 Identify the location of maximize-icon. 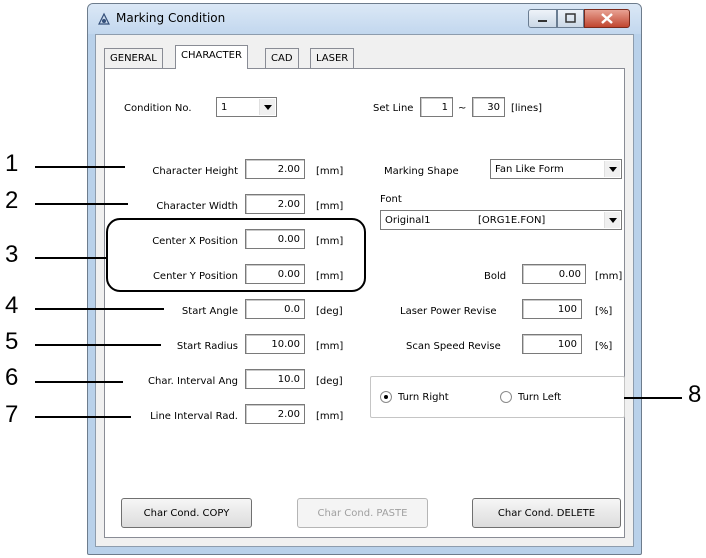
(570, 18).